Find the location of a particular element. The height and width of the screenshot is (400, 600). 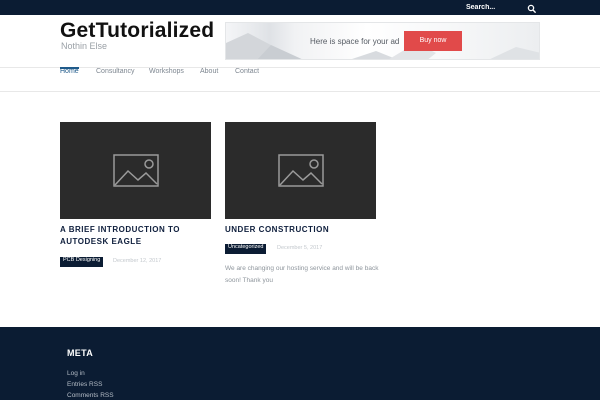

login-link: Log in is located at coordinates (76, 373).